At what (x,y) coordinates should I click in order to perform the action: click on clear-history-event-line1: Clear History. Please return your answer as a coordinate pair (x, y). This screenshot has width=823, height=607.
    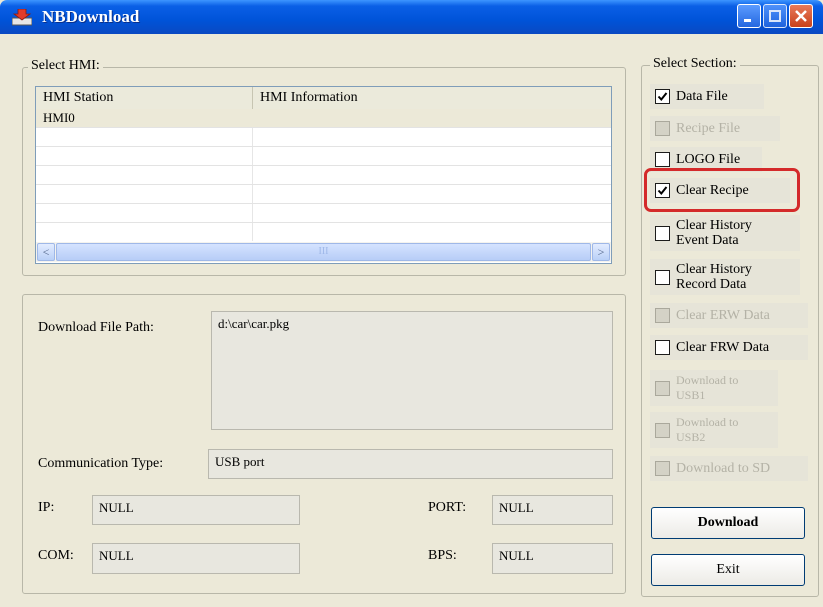
    Looking at the image, I should click on (714, 225).